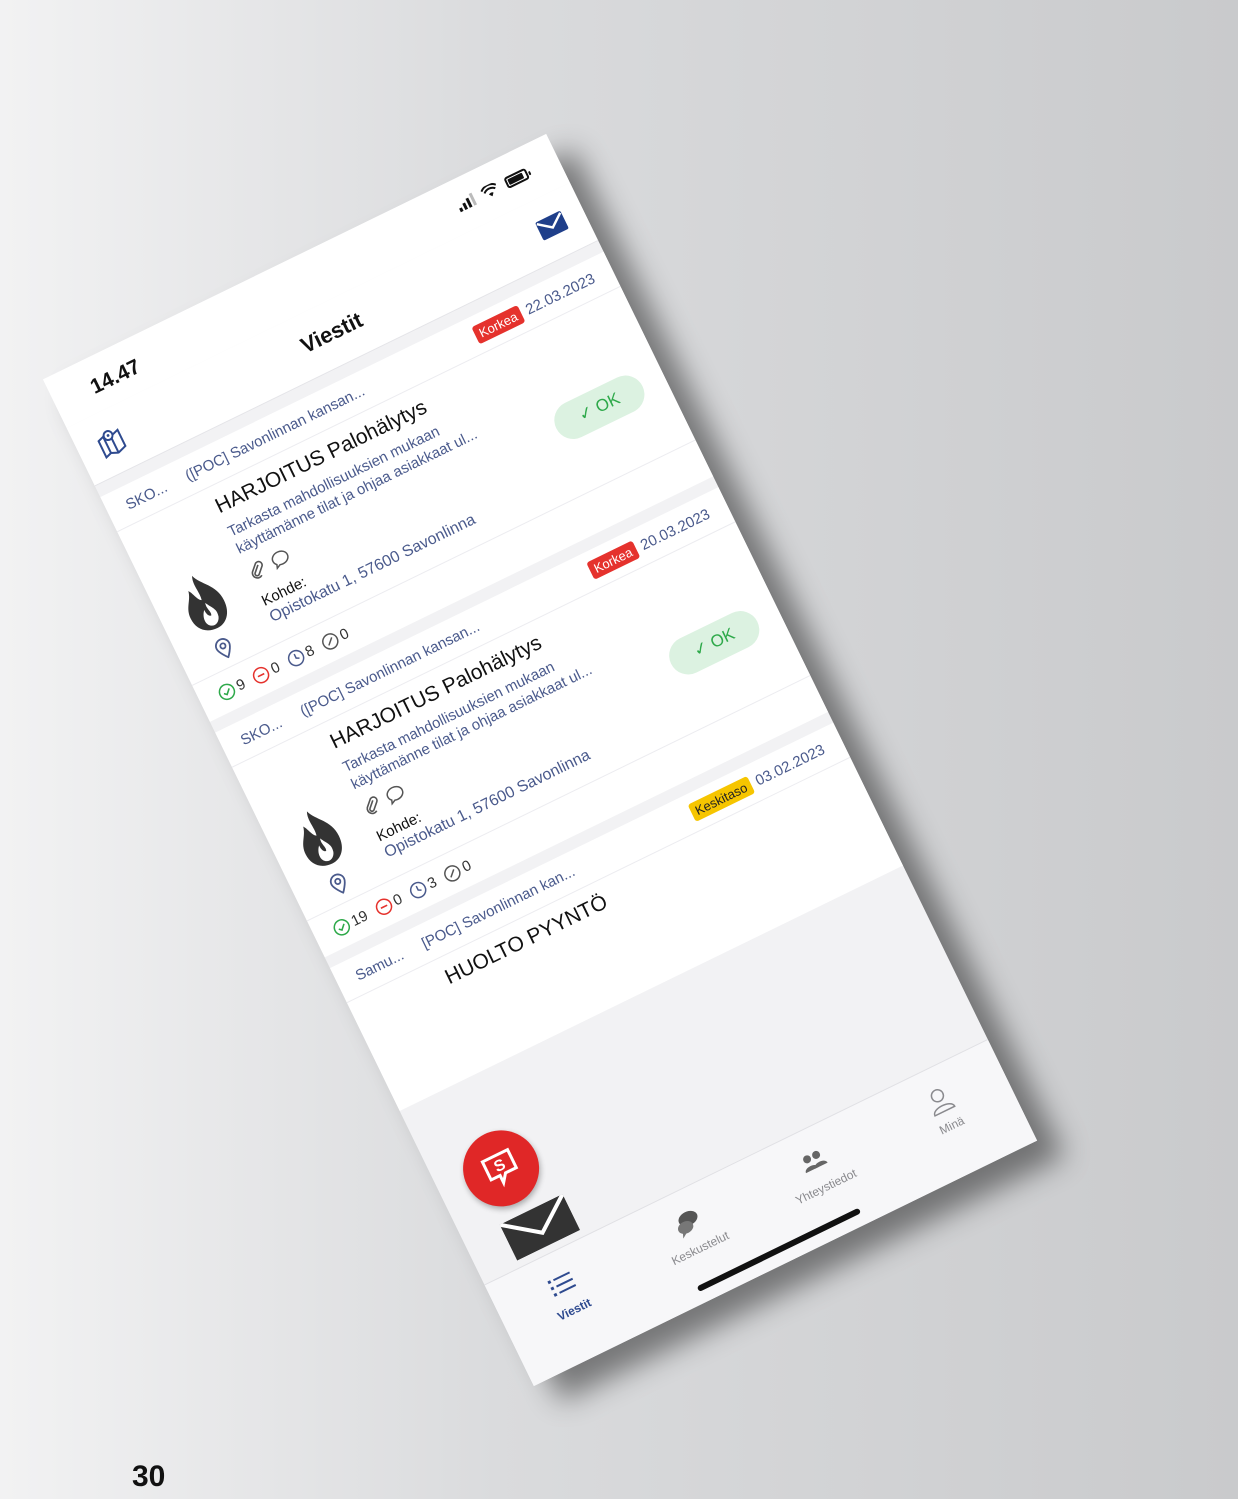 The height and width of the screenshot is (1499, 1238). I want to click on status-icons, so click(492, 190).